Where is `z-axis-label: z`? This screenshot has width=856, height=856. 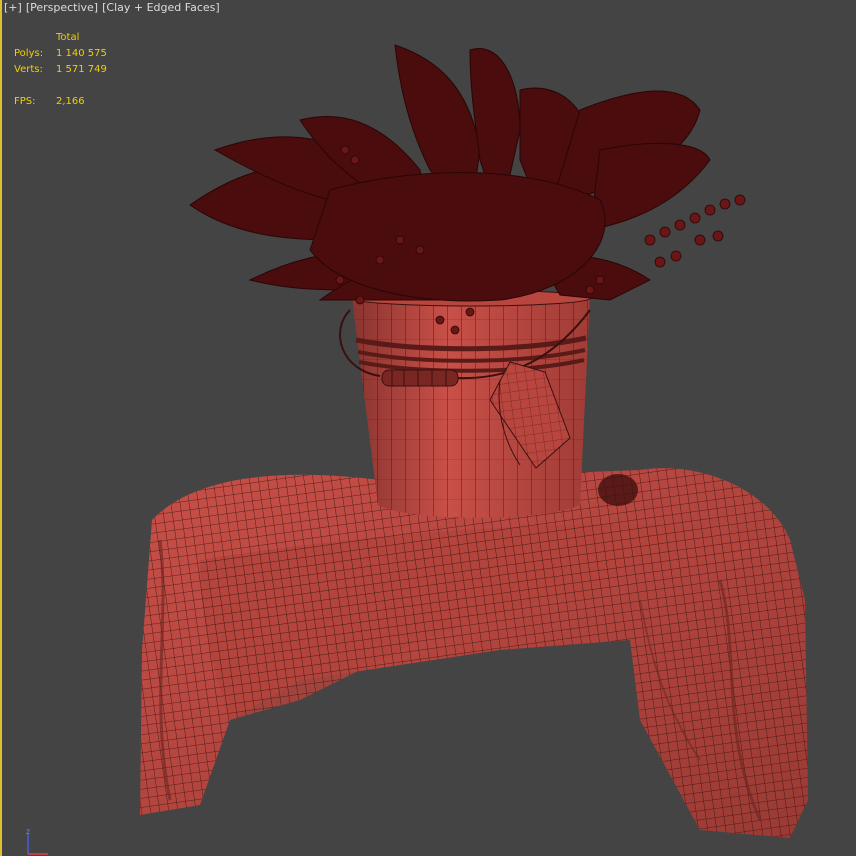
z-axis-label: z is located at coordinates (28, 831).